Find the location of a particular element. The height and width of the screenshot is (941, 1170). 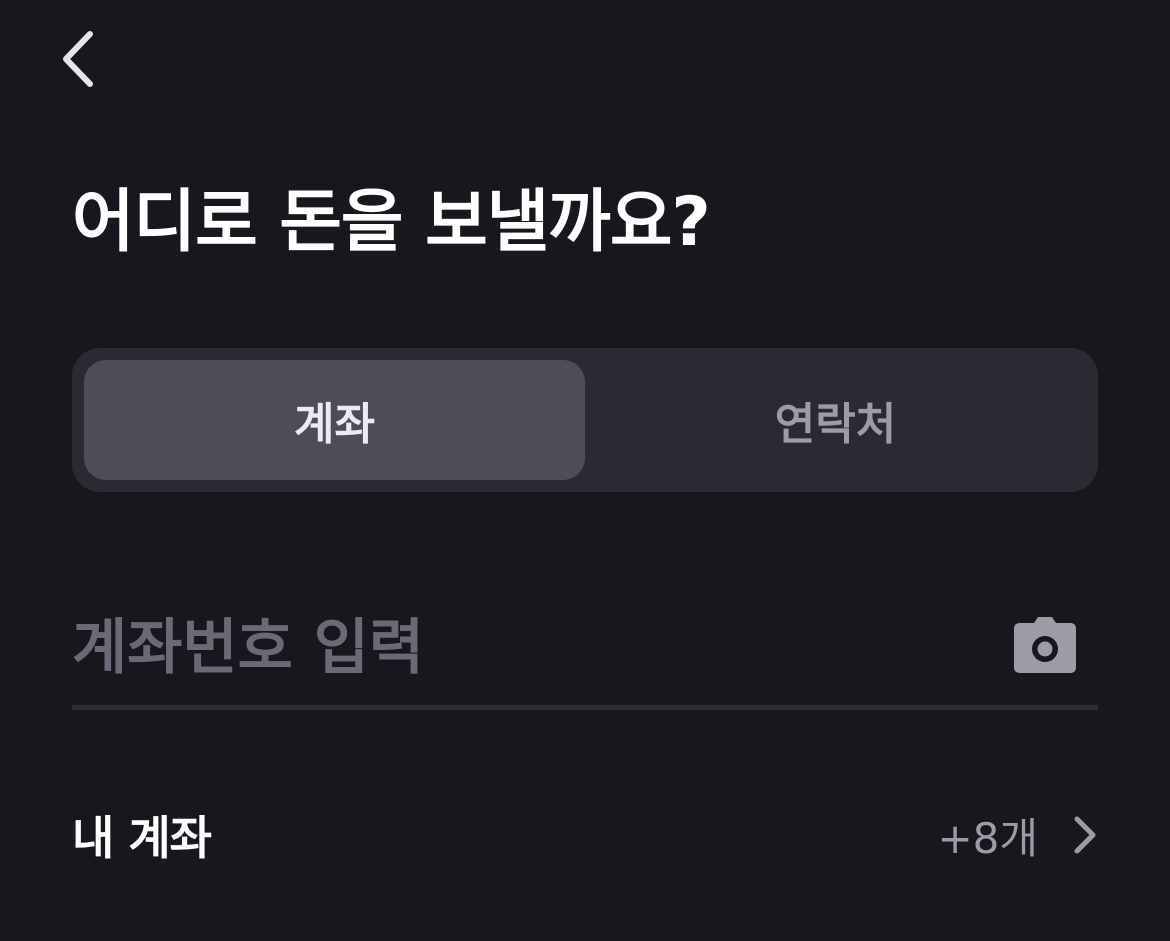

account-number-input is located at coordinates (522, 648).